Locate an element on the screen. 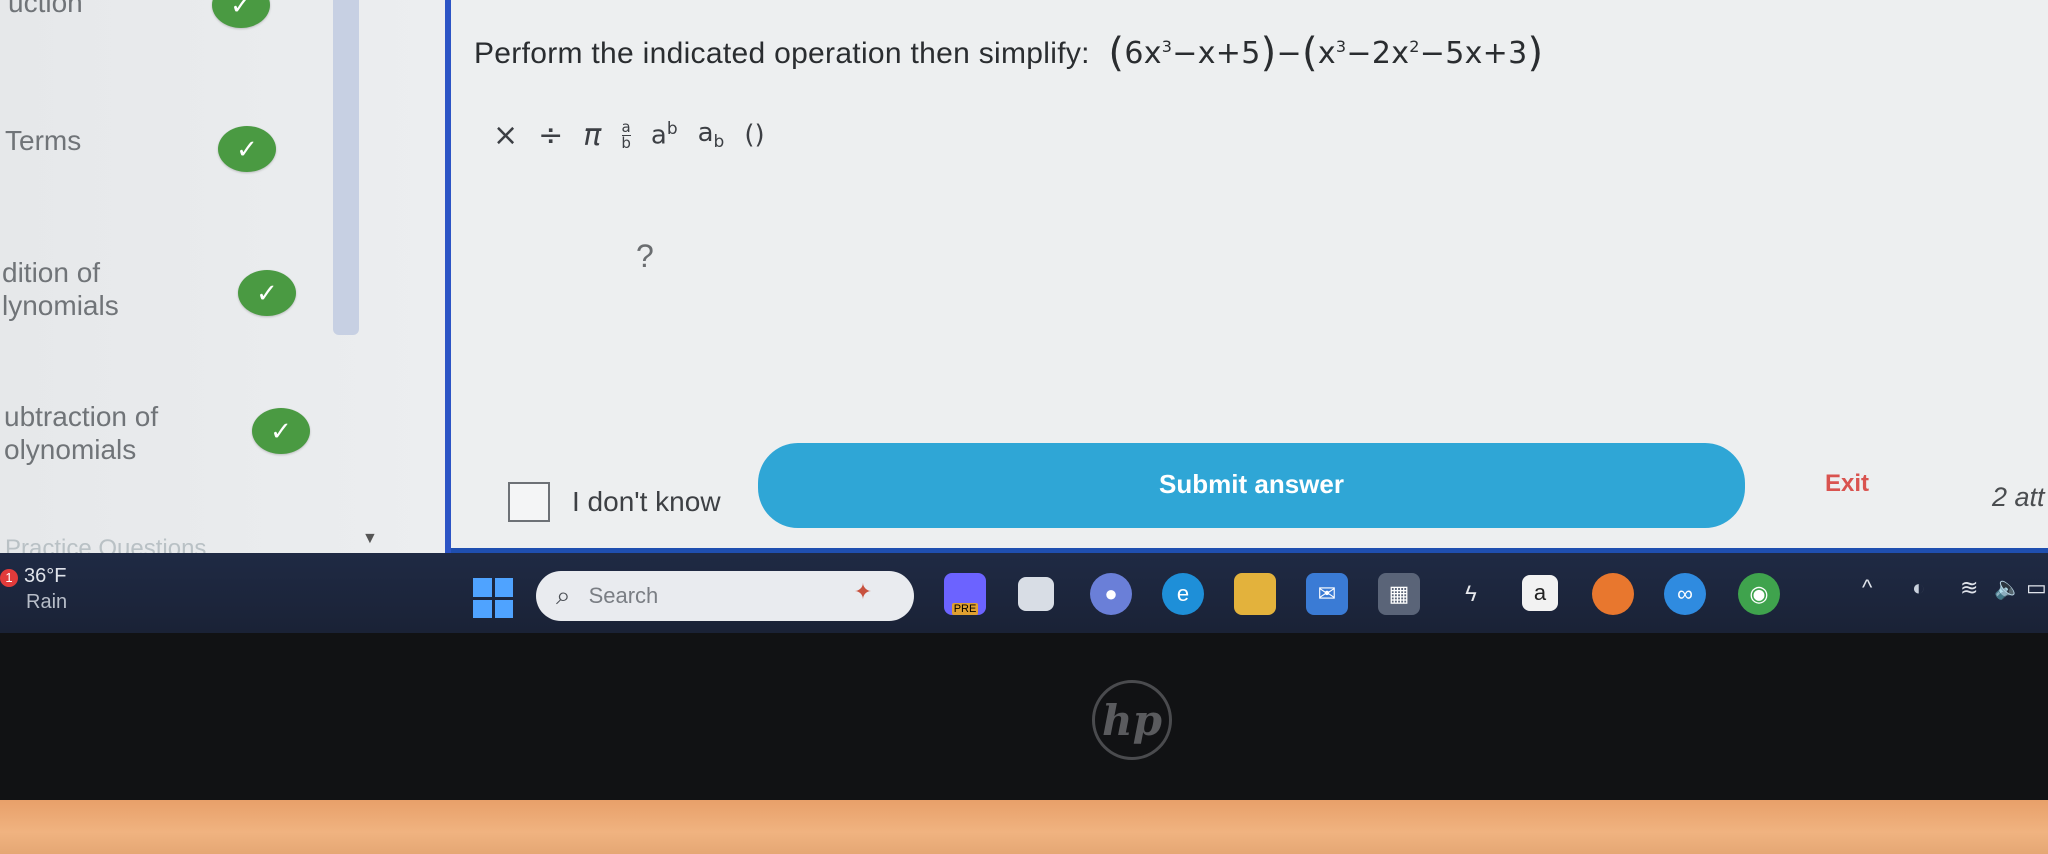  chrome-icon: ◉ is located at coordinates (1759, 594).